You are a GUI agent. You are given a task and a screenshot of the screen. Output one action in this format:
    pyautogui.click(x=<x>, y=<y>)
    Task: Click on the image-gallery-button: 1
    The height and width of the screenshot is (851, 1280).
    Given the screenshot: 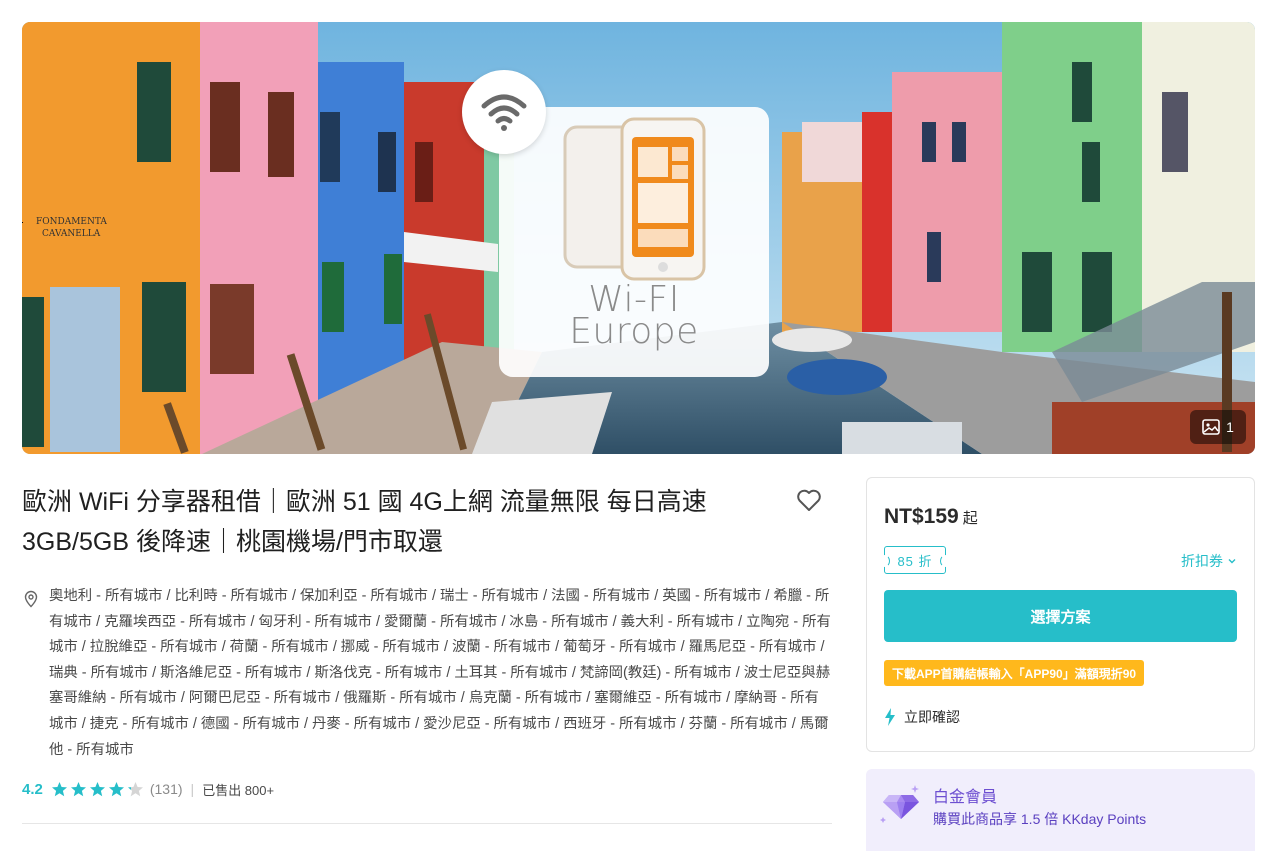 What is the action you would take?
    pyautogui.click(x=1218, y=427)
    